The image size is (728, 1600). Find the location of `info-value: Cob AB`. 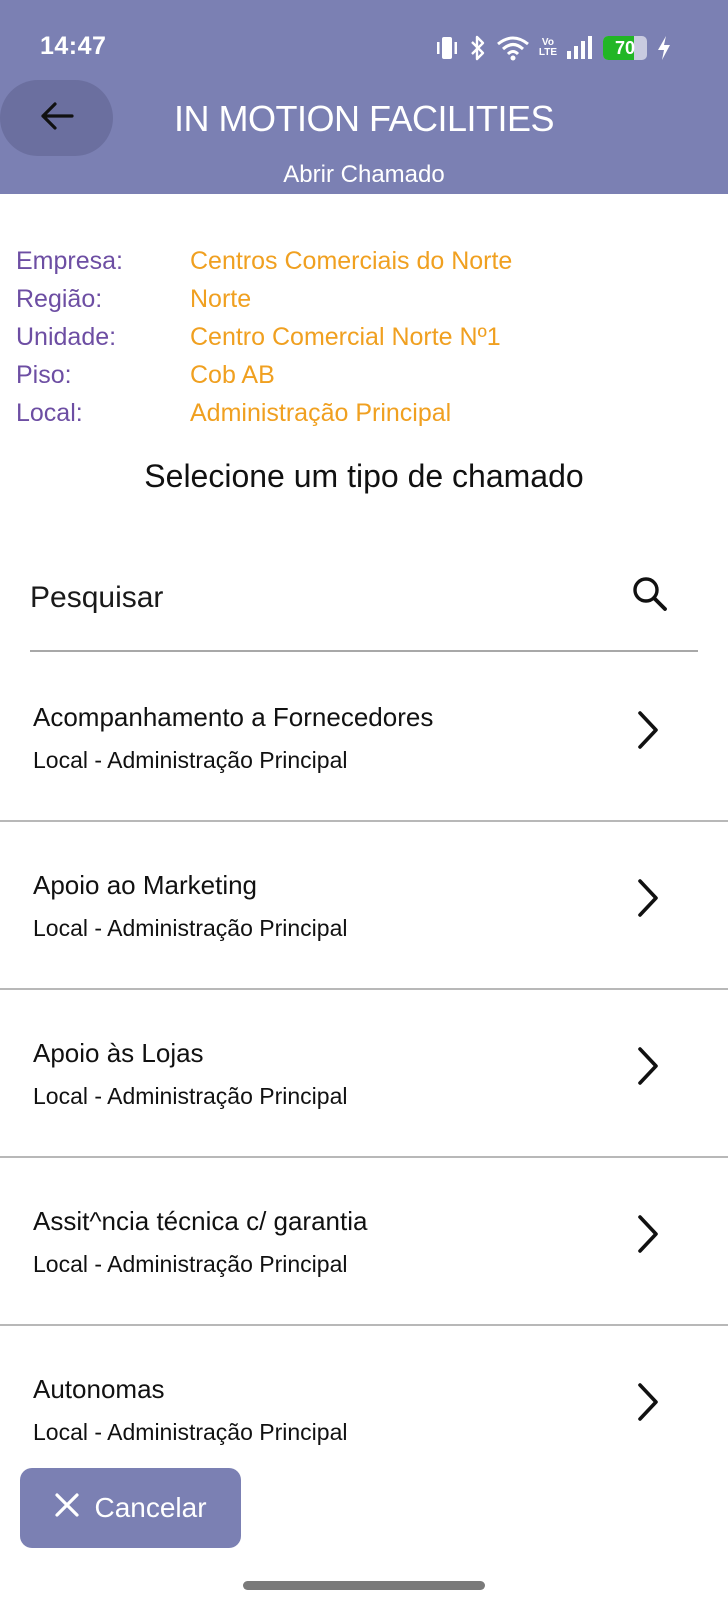

info-value: Cob AB is located at coordinates (232, 374).